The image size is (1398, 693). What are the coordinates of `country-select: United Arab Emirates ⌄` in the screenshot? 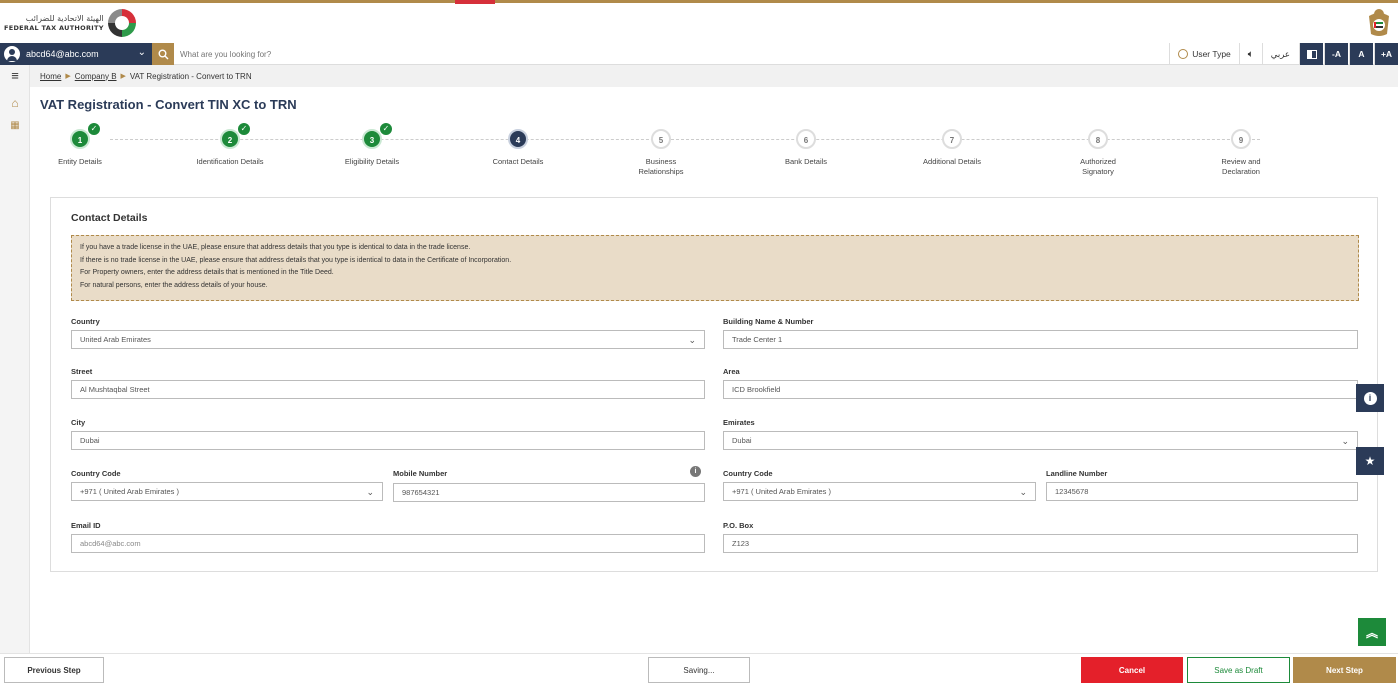 It's located at (388, 339).